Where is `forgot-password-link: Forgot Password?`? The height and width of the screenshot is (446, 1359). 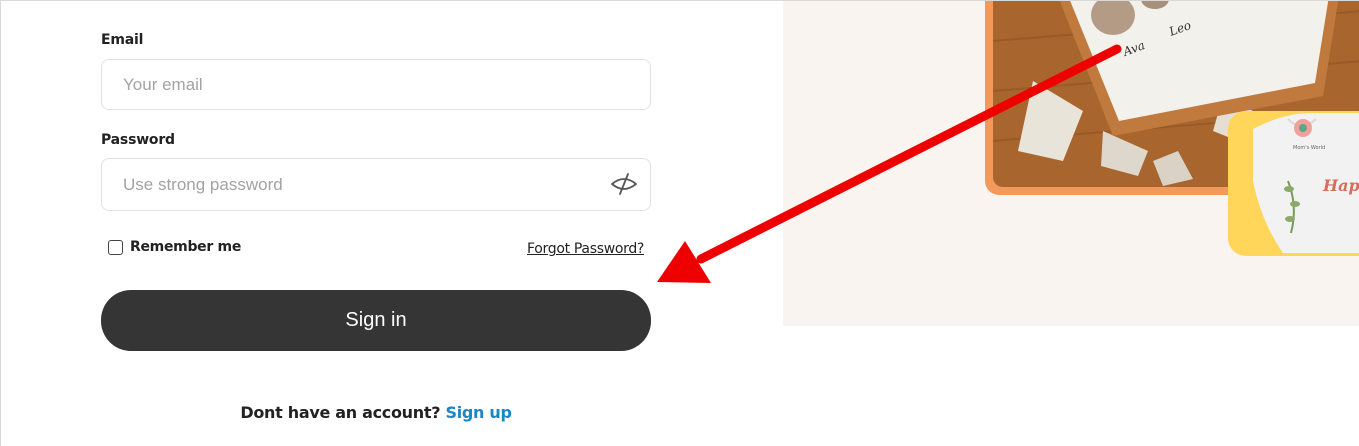 forgot-password-link: Forgot Password? is located at coordinates (585, 249).